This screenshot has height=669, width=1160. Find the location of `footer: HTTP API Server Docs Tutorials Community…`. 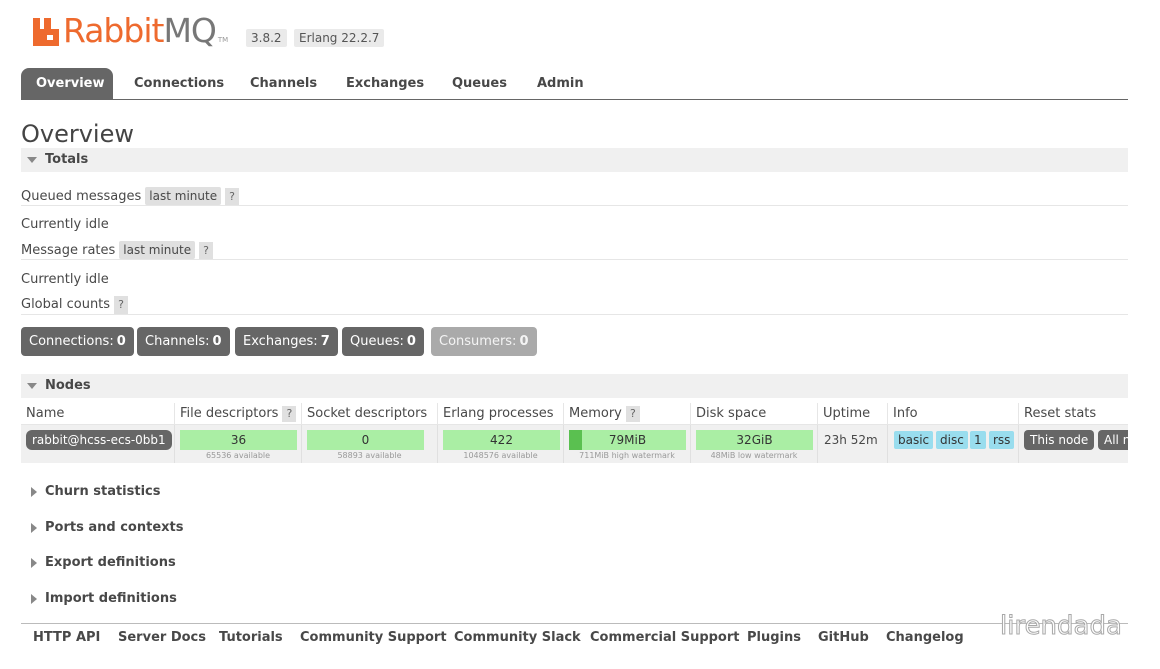

footer: HTTP API Server Docs Tutorials Community… is located at coordinates (574, 639).